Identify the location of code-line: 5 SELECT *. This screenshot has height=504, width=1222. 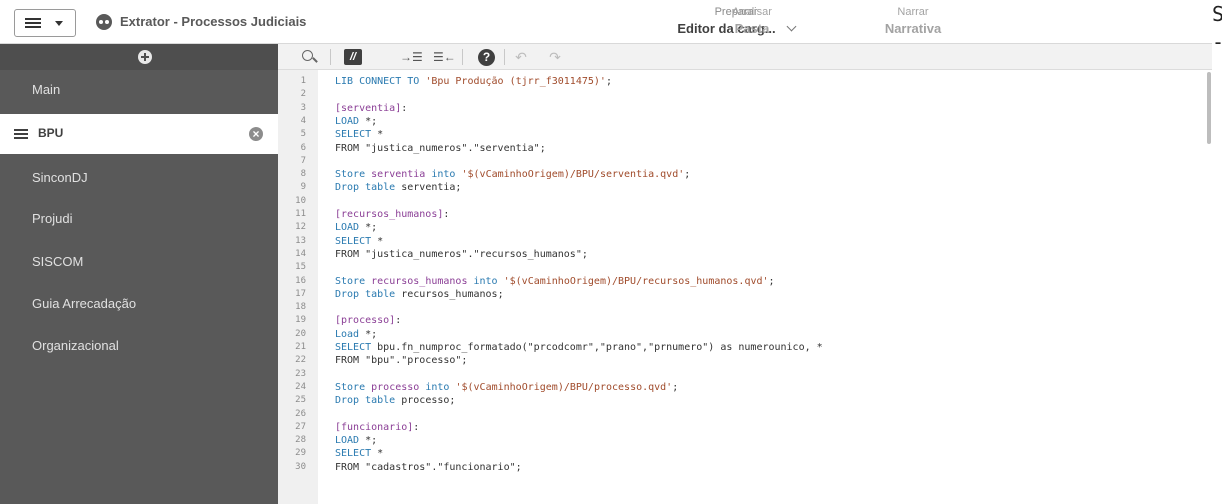
(745, 134).